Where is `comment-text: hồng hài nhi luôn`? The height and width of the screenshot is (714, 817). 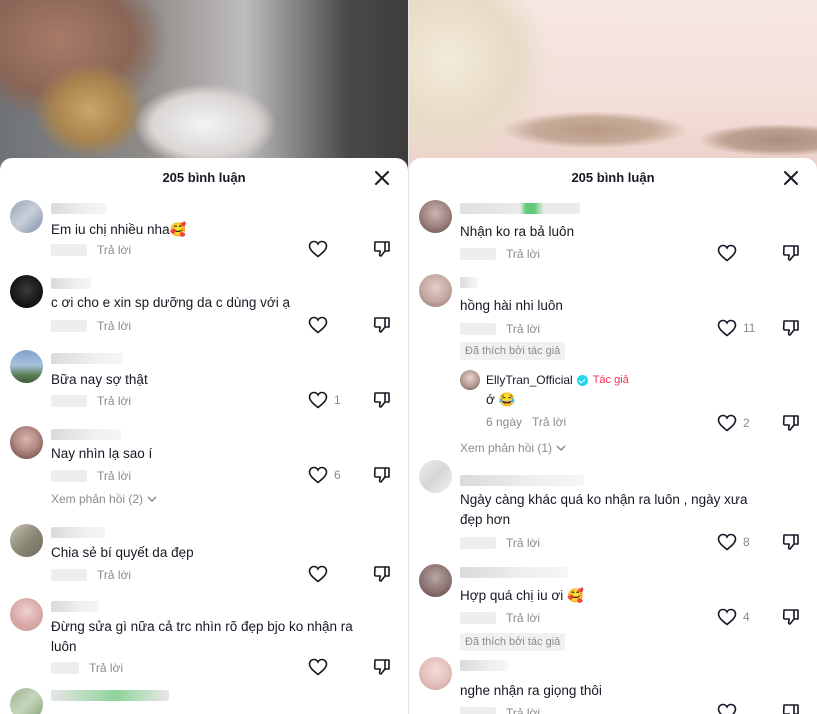 comment-text: hồng hài nhi luôn is located at coordinates (511, 305).